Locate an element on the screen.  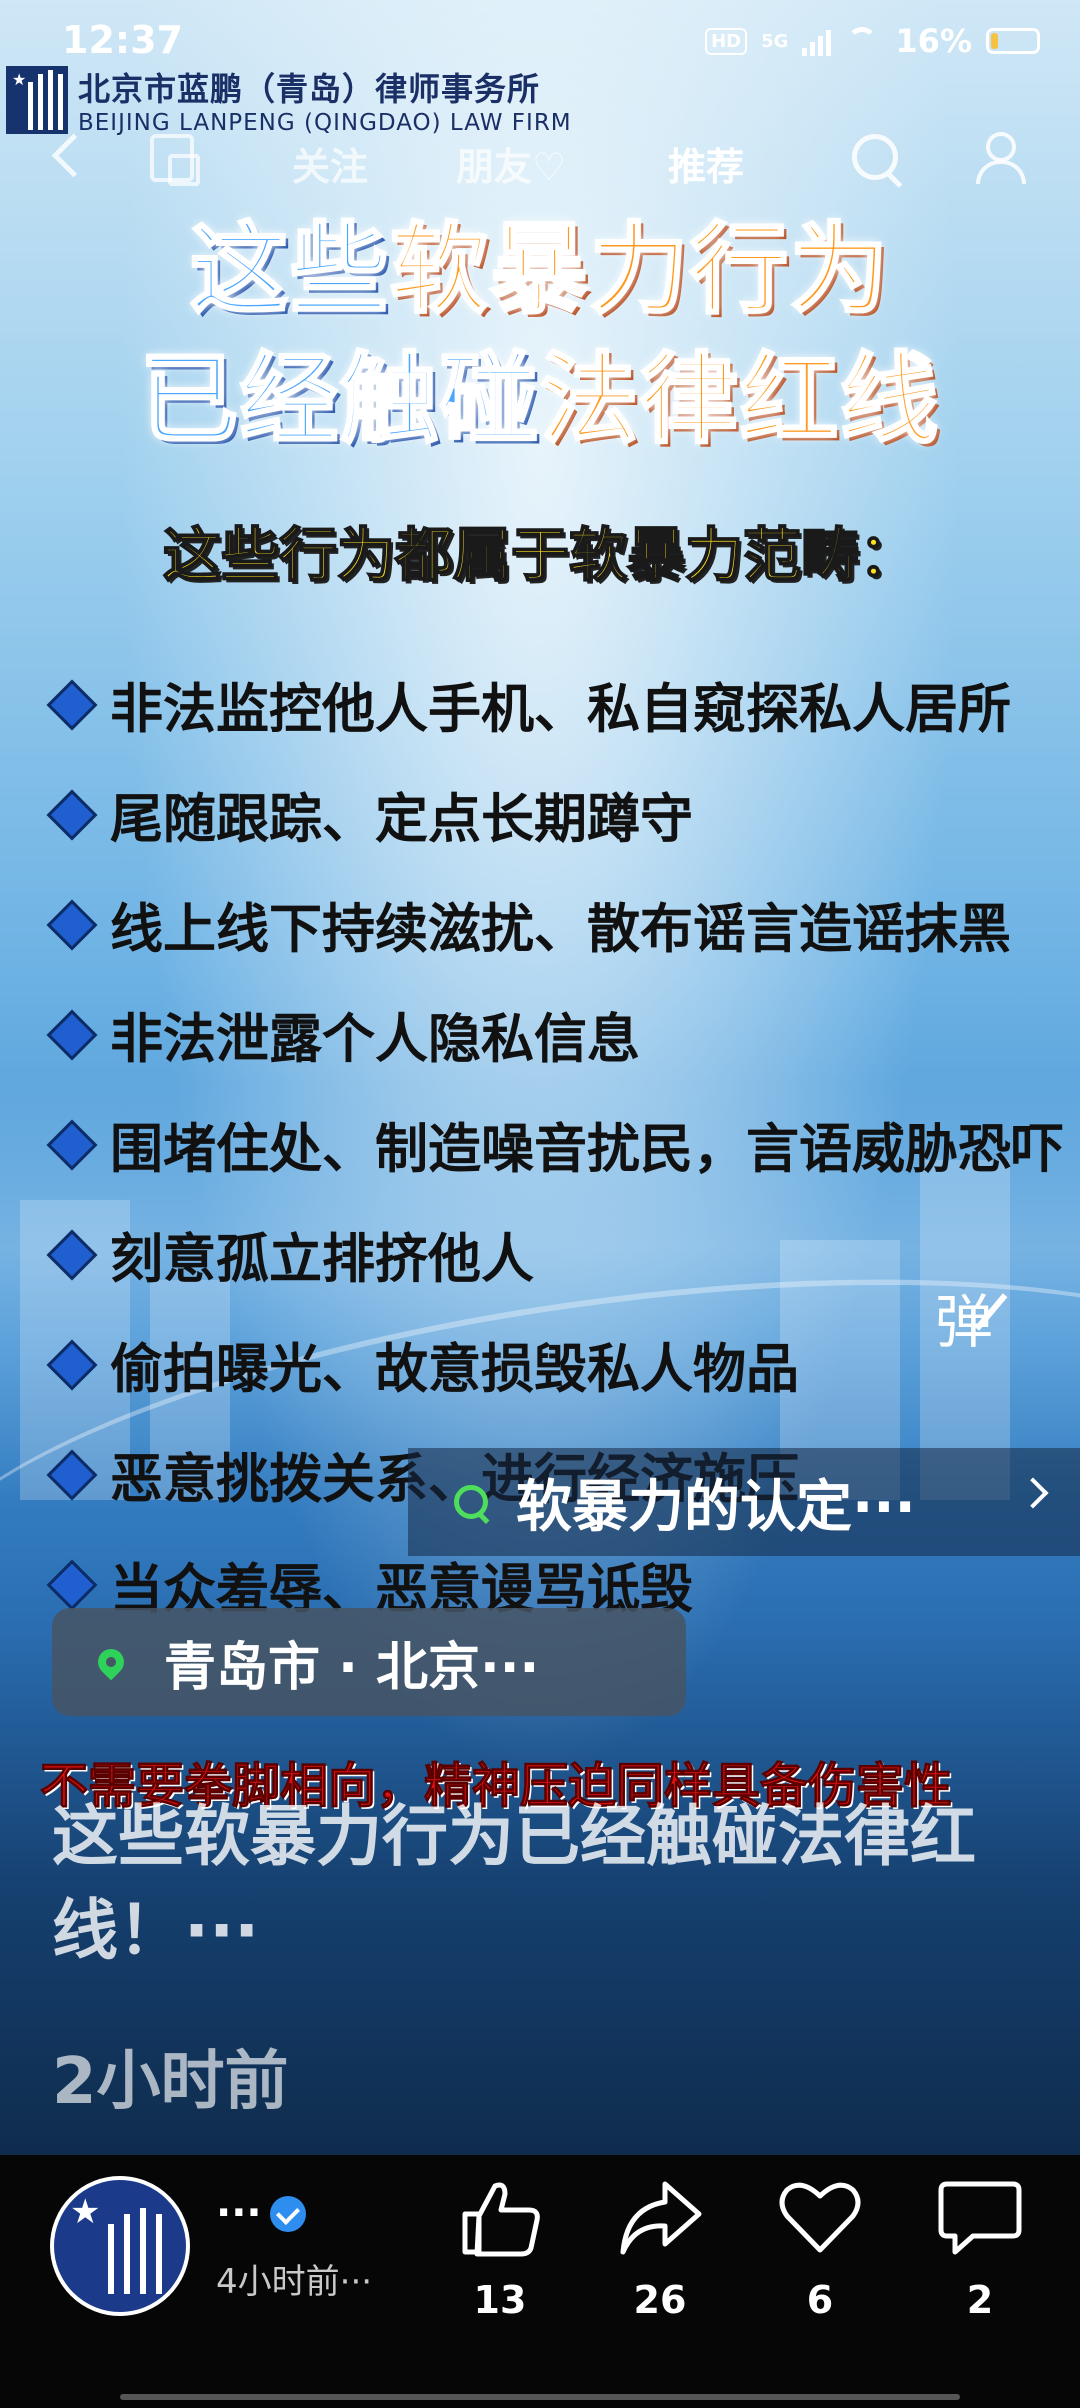
related-search-banner: 软暴力的认定··· is located at coordinates (744, 1502).